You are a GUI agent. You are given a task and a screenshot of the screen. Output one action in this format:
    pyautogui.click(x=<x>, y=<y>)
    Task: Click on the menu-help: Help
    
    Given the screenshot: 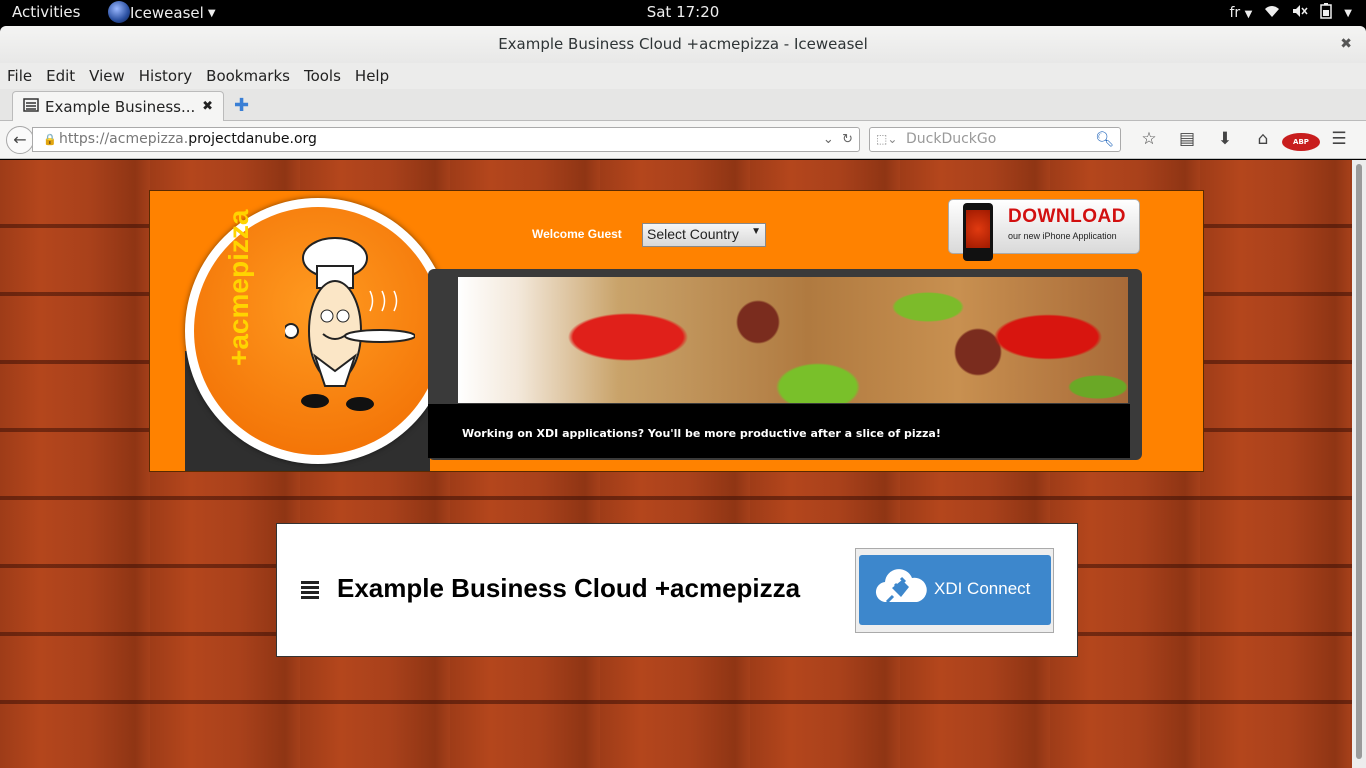 What is the action you would take?
    pyautogui.click(x=372, y=76)
    